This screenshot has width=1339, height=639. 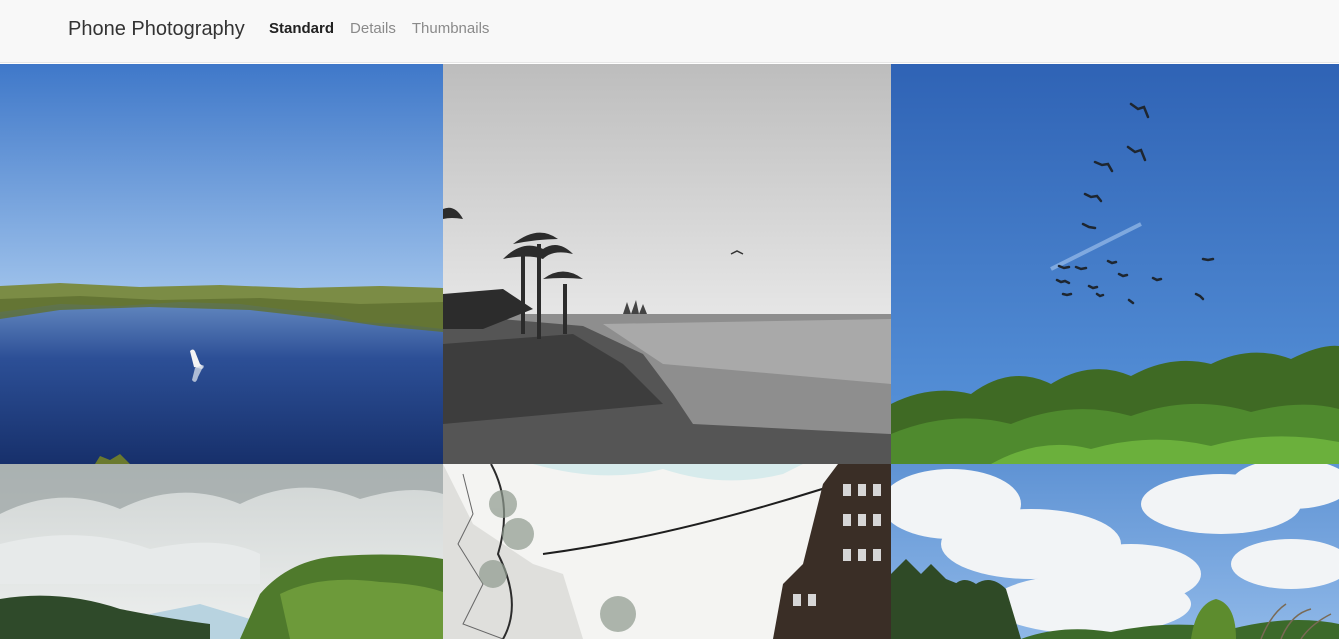 I want to click on nav-links: Standard Details Thumbnails, so click(x=379, y=29).